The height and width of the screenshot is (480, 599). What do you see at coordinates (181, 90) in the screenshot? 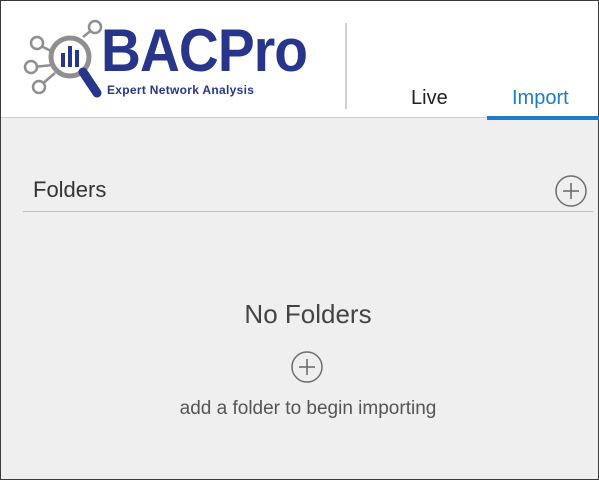
I see `brand-tagline: Expert Network Analysis` at bounding box center [181, 90].